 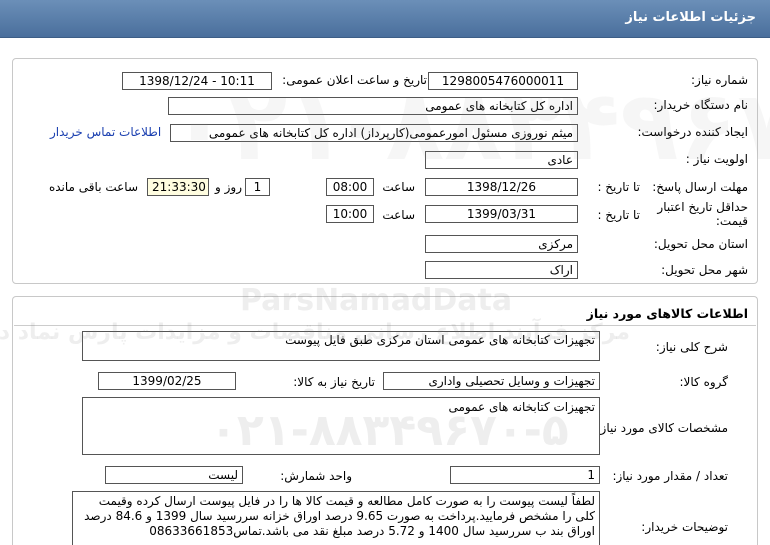 I want to click on announce-field: 1398/12/24 - 10:11, so click(x=197, y=81).